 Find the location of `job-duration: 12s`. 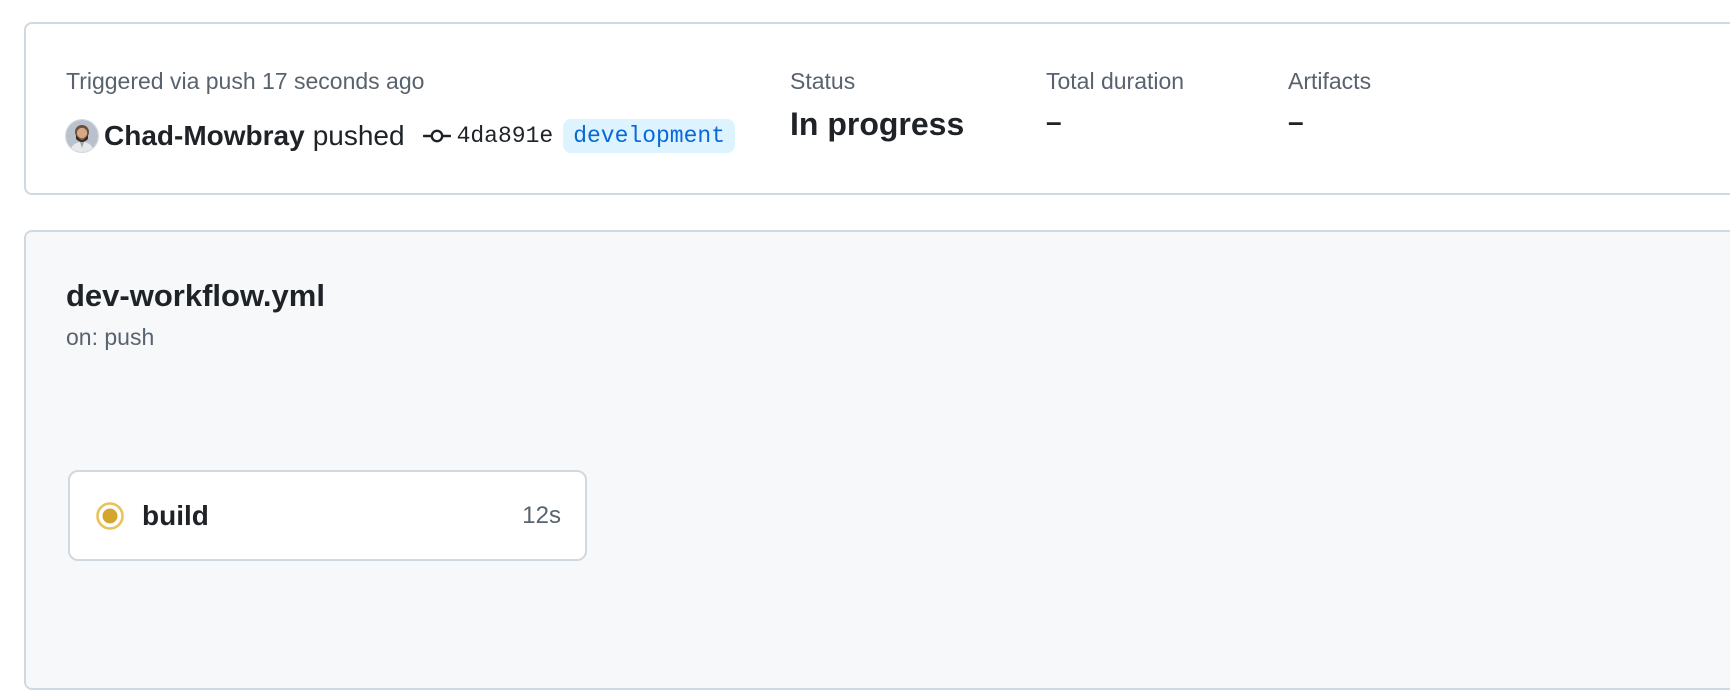

job-duration: 12s is located at coordinates (541, 515).